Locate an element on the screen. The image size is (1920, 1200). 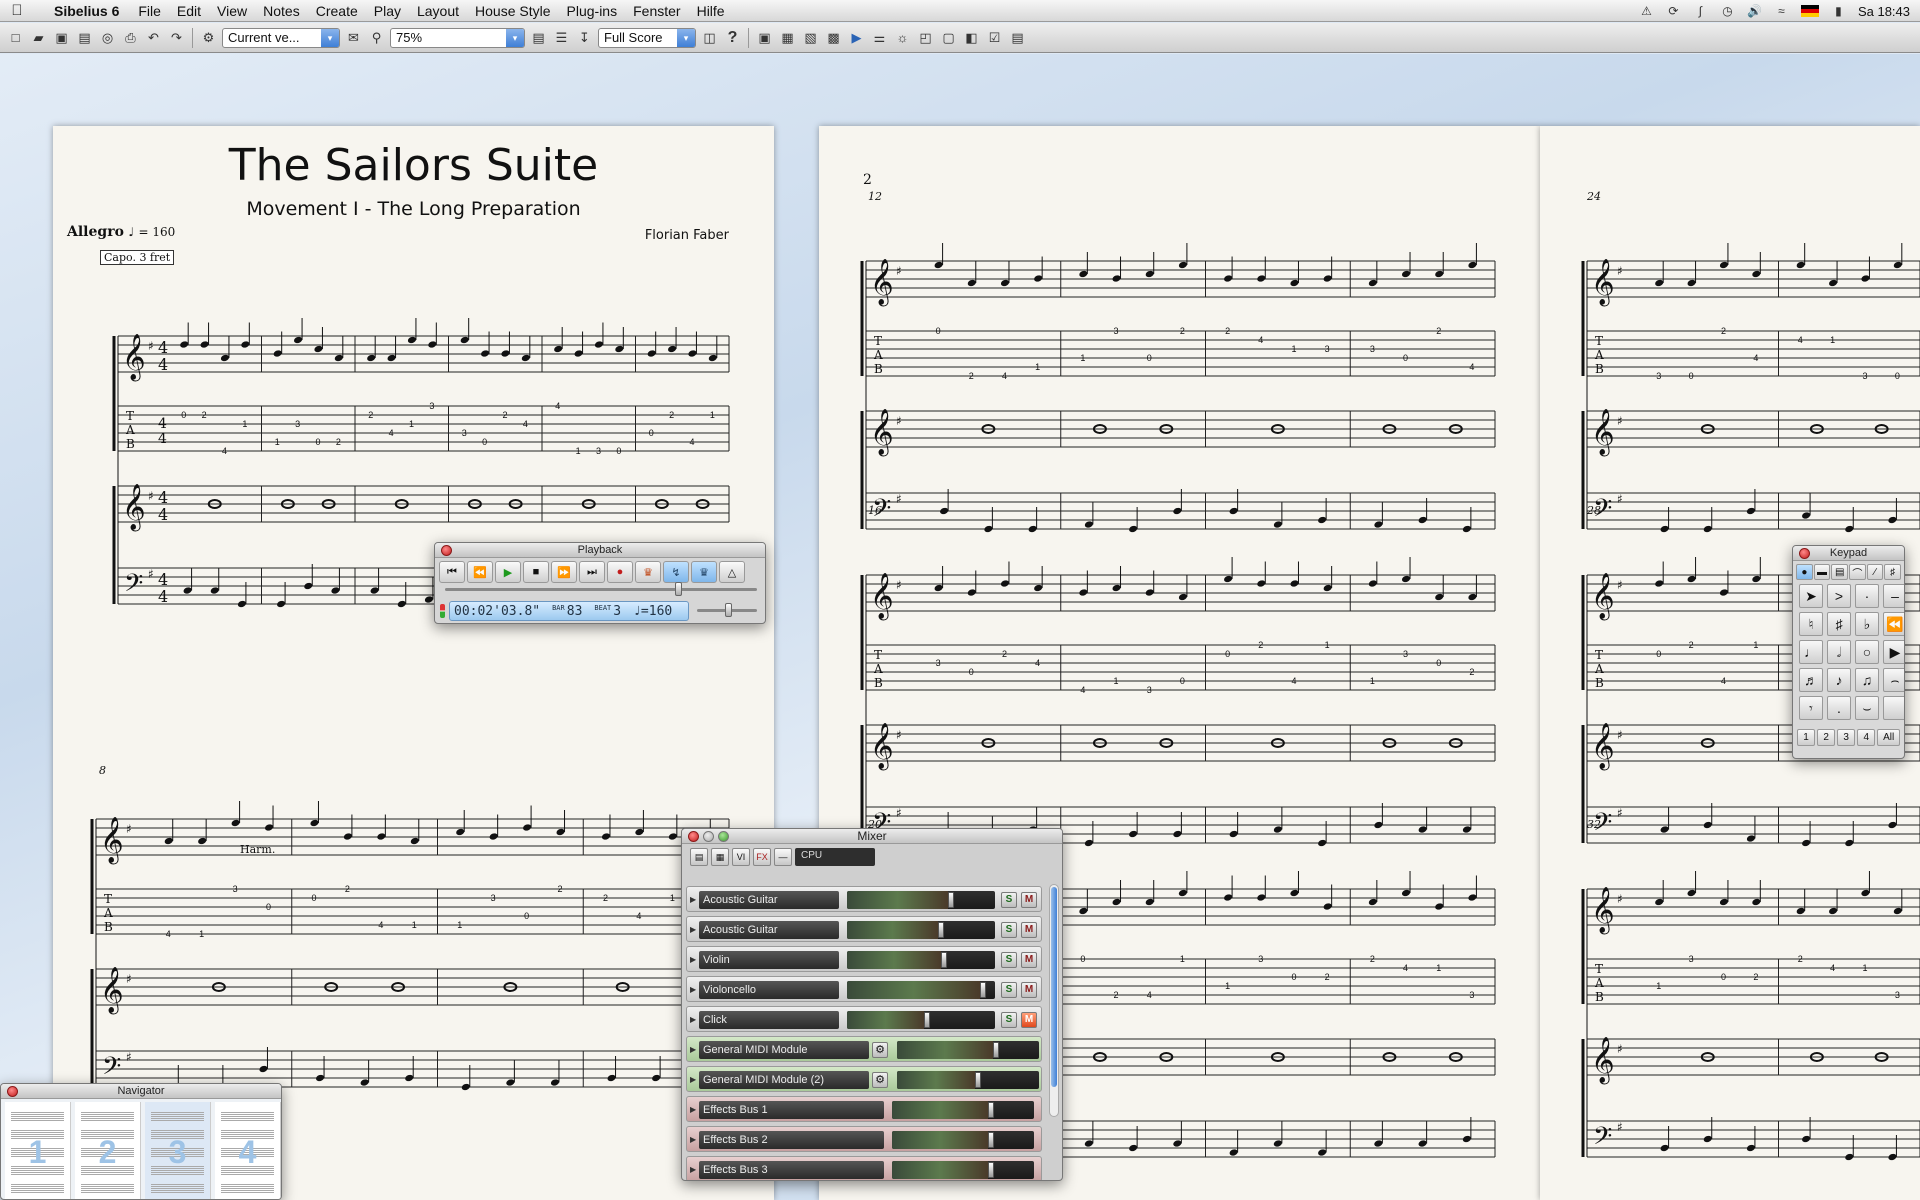
solo-button: S is located at coordinates (1009, 990).